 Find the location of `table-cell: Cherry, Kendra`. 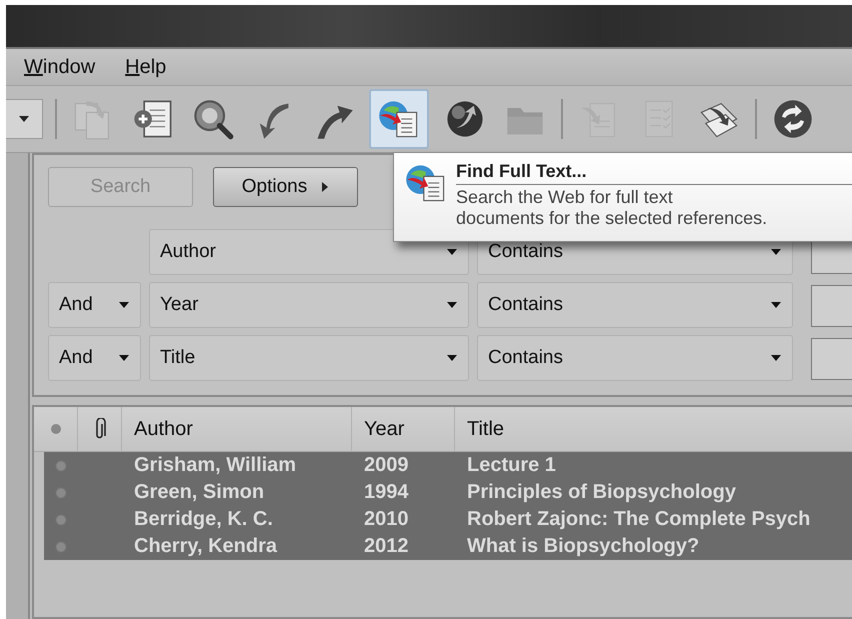

table-cell: Cherry, Kendra is located at coordinates (206, 546).